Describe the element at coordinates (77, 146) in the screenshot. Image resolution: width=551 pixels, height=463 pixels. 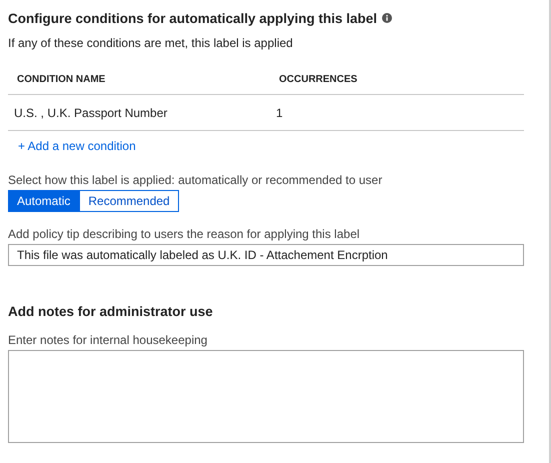
I see `add-condition-link: + Add a new condition` at that location.